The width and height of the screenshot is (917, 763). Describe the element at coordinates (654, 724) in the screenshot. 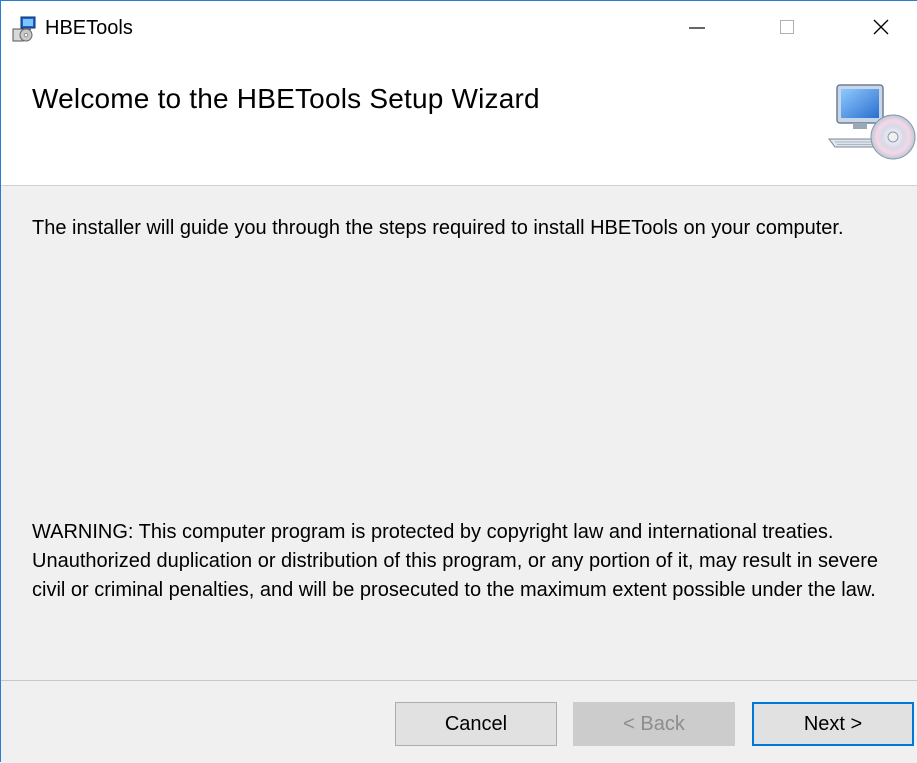

I see `back-button: < Back` at that location.